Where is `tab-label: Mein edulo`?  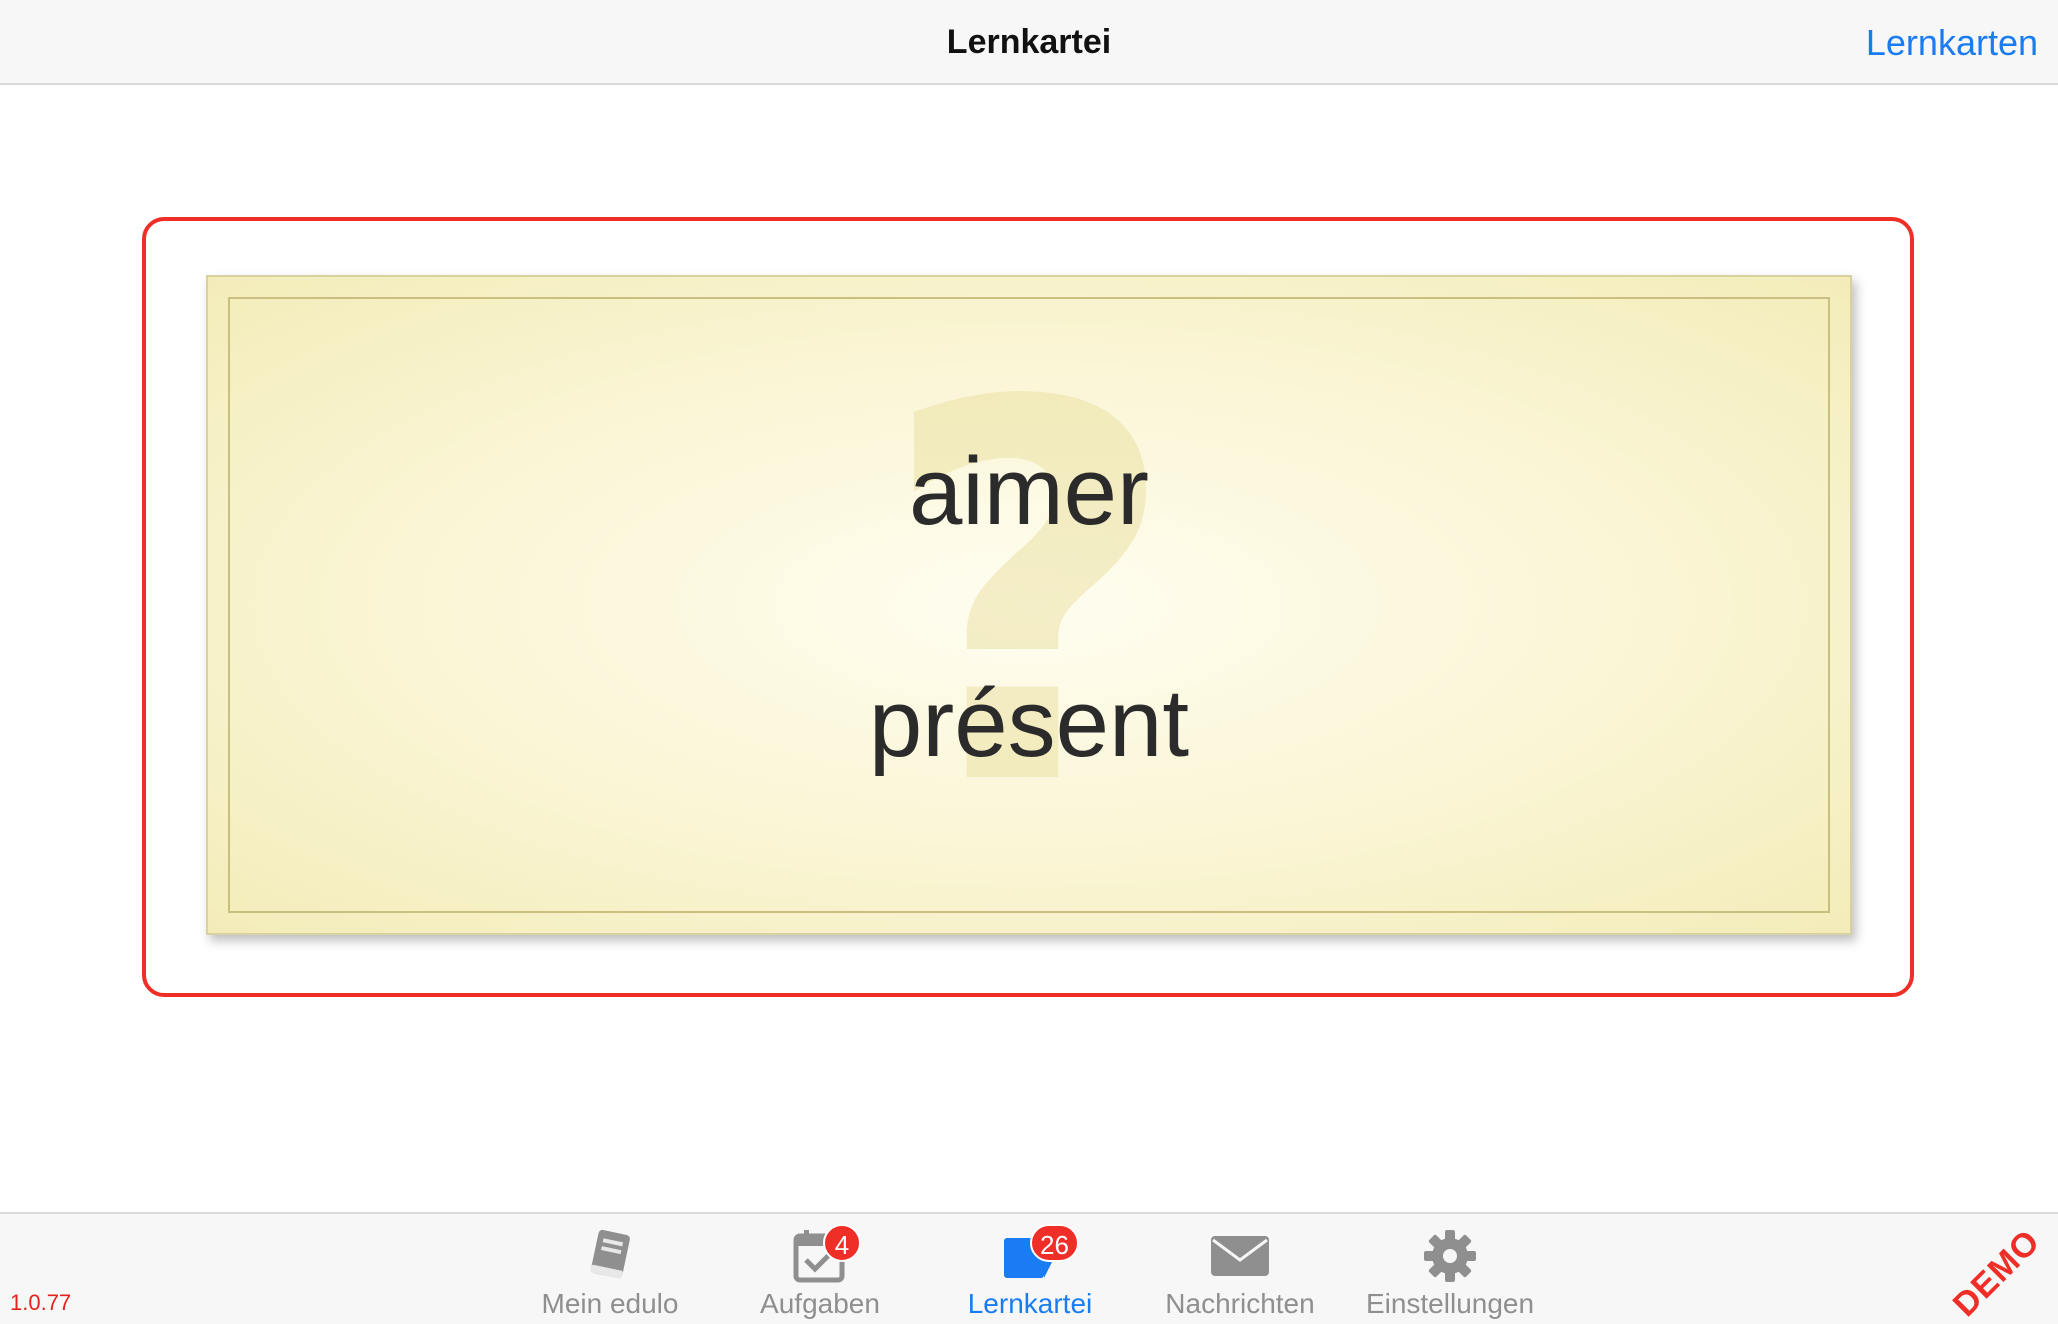
tab-label: Mein edulo is located at coordinates (610, 1303).